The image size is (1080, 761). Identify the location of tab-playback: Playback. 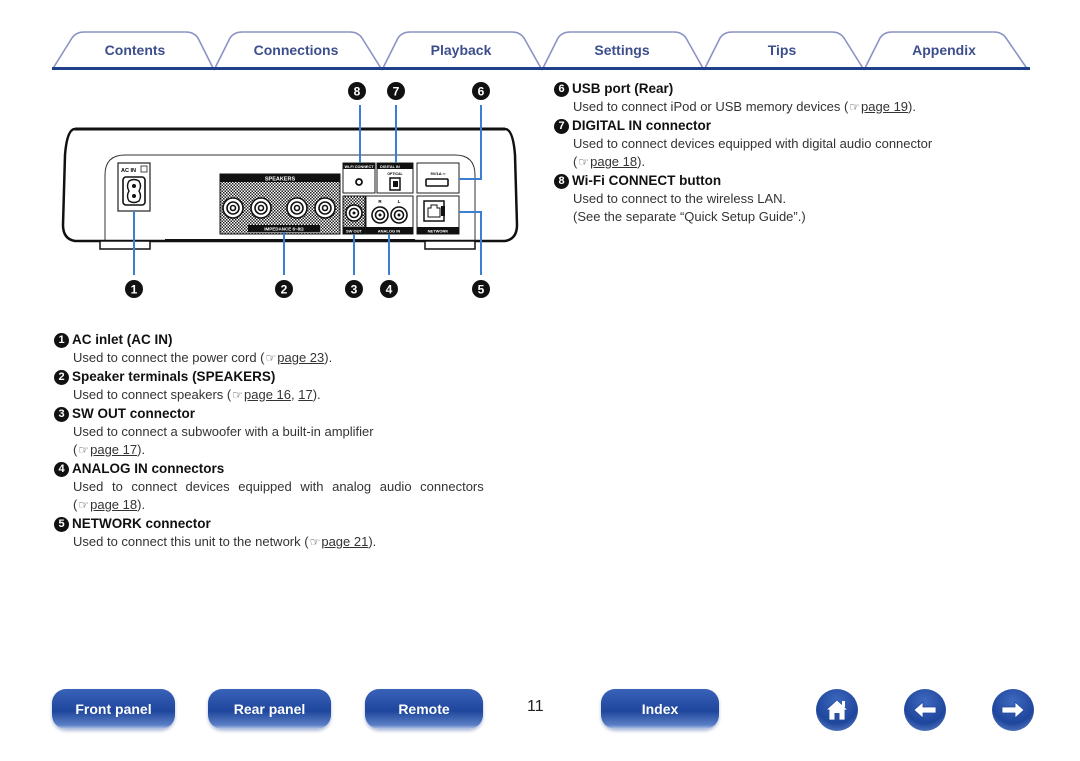
(461, 52).